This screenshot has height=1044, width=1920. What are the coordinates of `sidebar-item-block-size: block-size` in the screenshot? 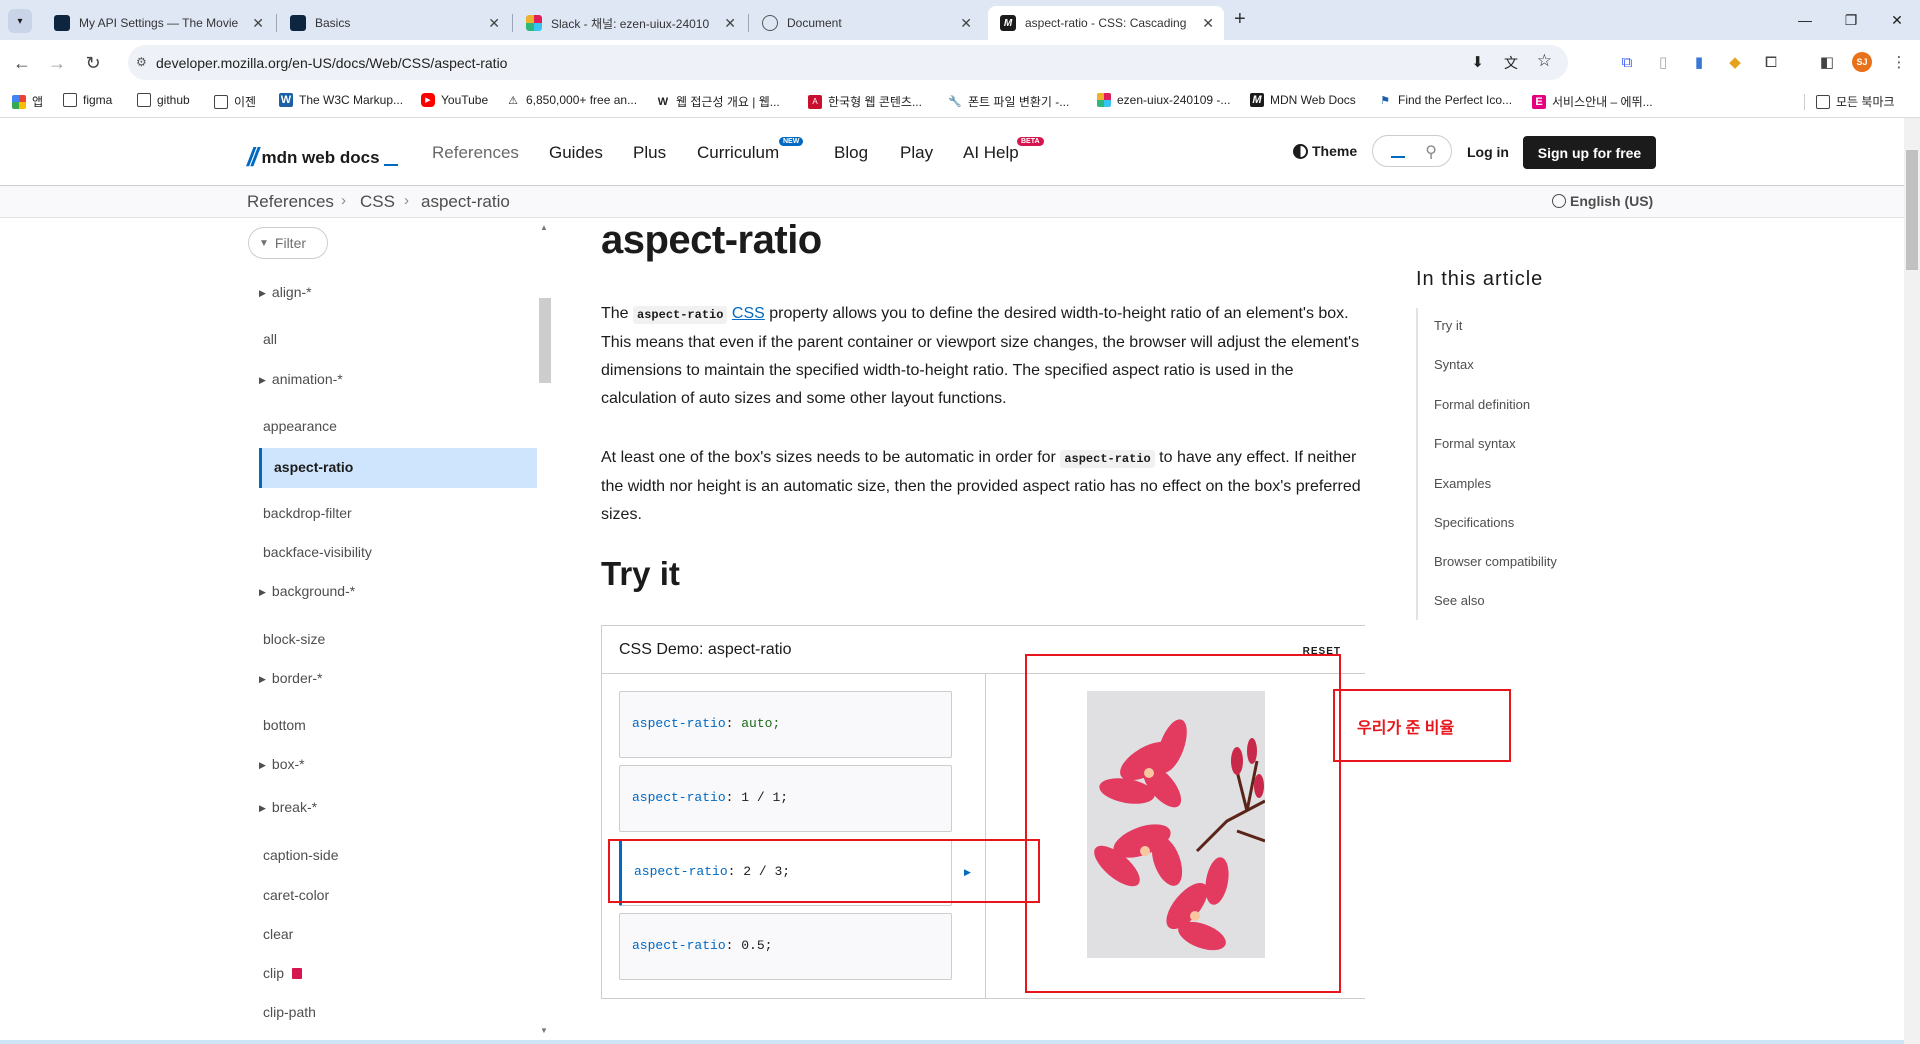 It's located at (294, 639).